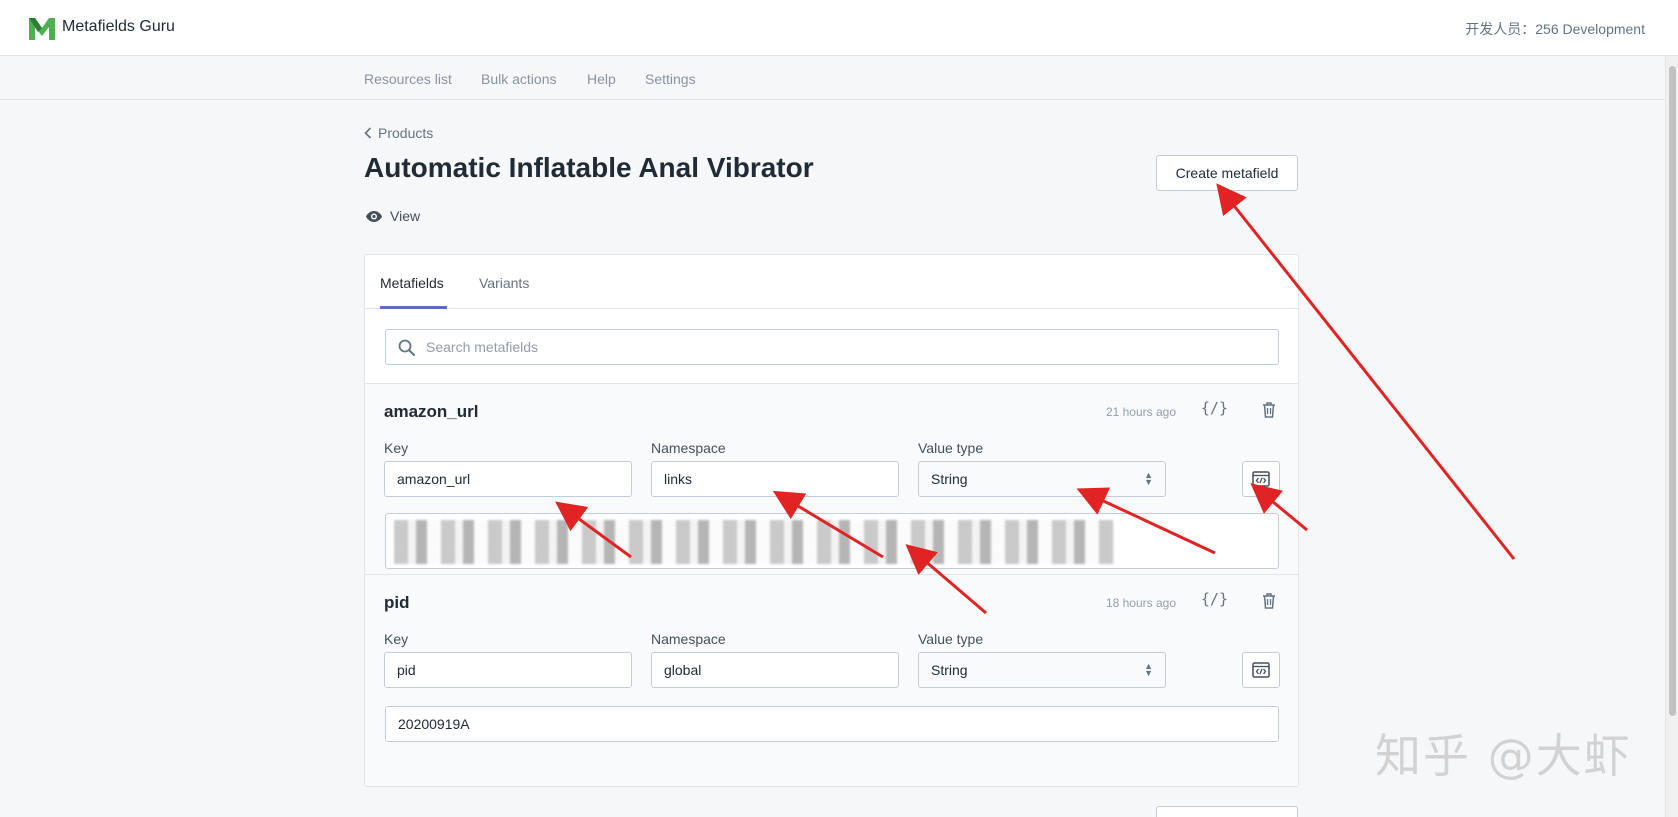  Describe the element at coordinates (434, 724) in the screenshot. I see `value-text: 20200919A` at that location.